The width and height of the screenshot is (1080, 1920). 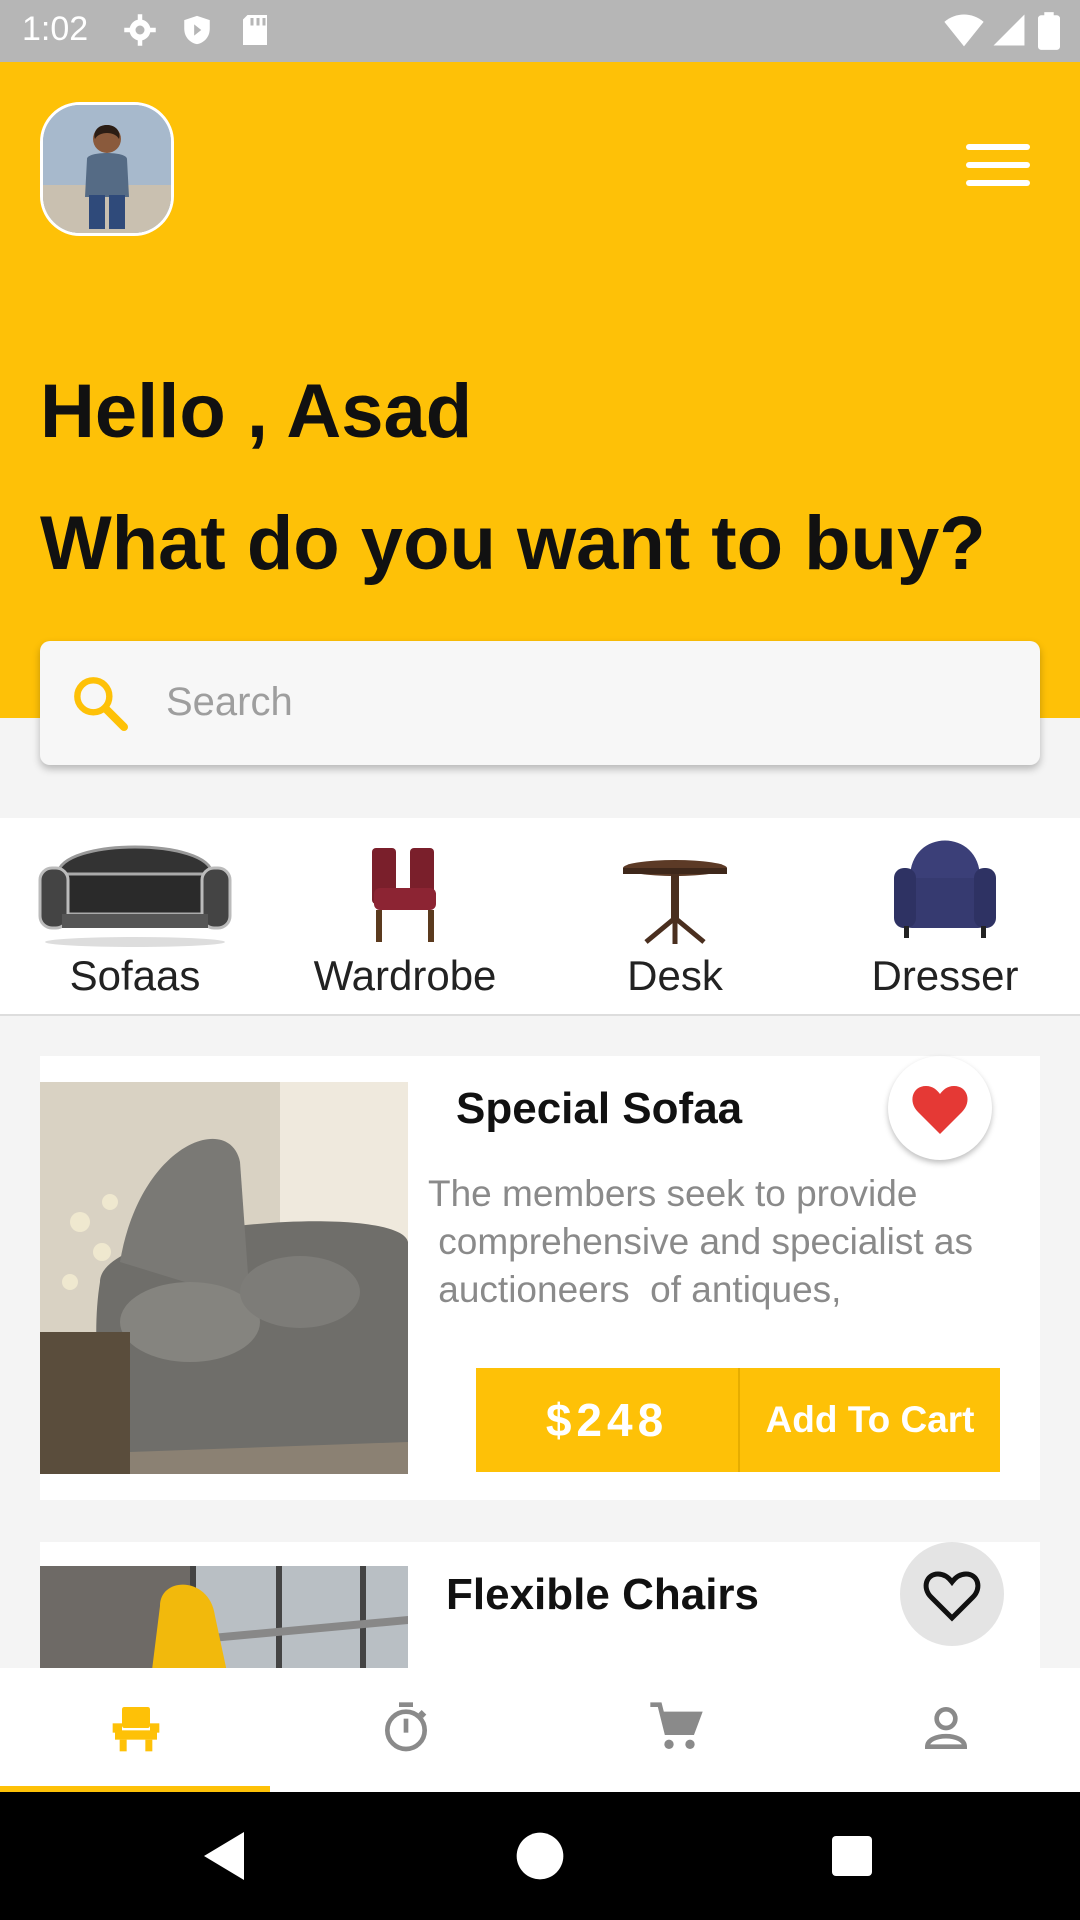 What do you see at coordinates (675, 902) in the screenshot?
I see `table-icon` at bounding box center [675, 902].